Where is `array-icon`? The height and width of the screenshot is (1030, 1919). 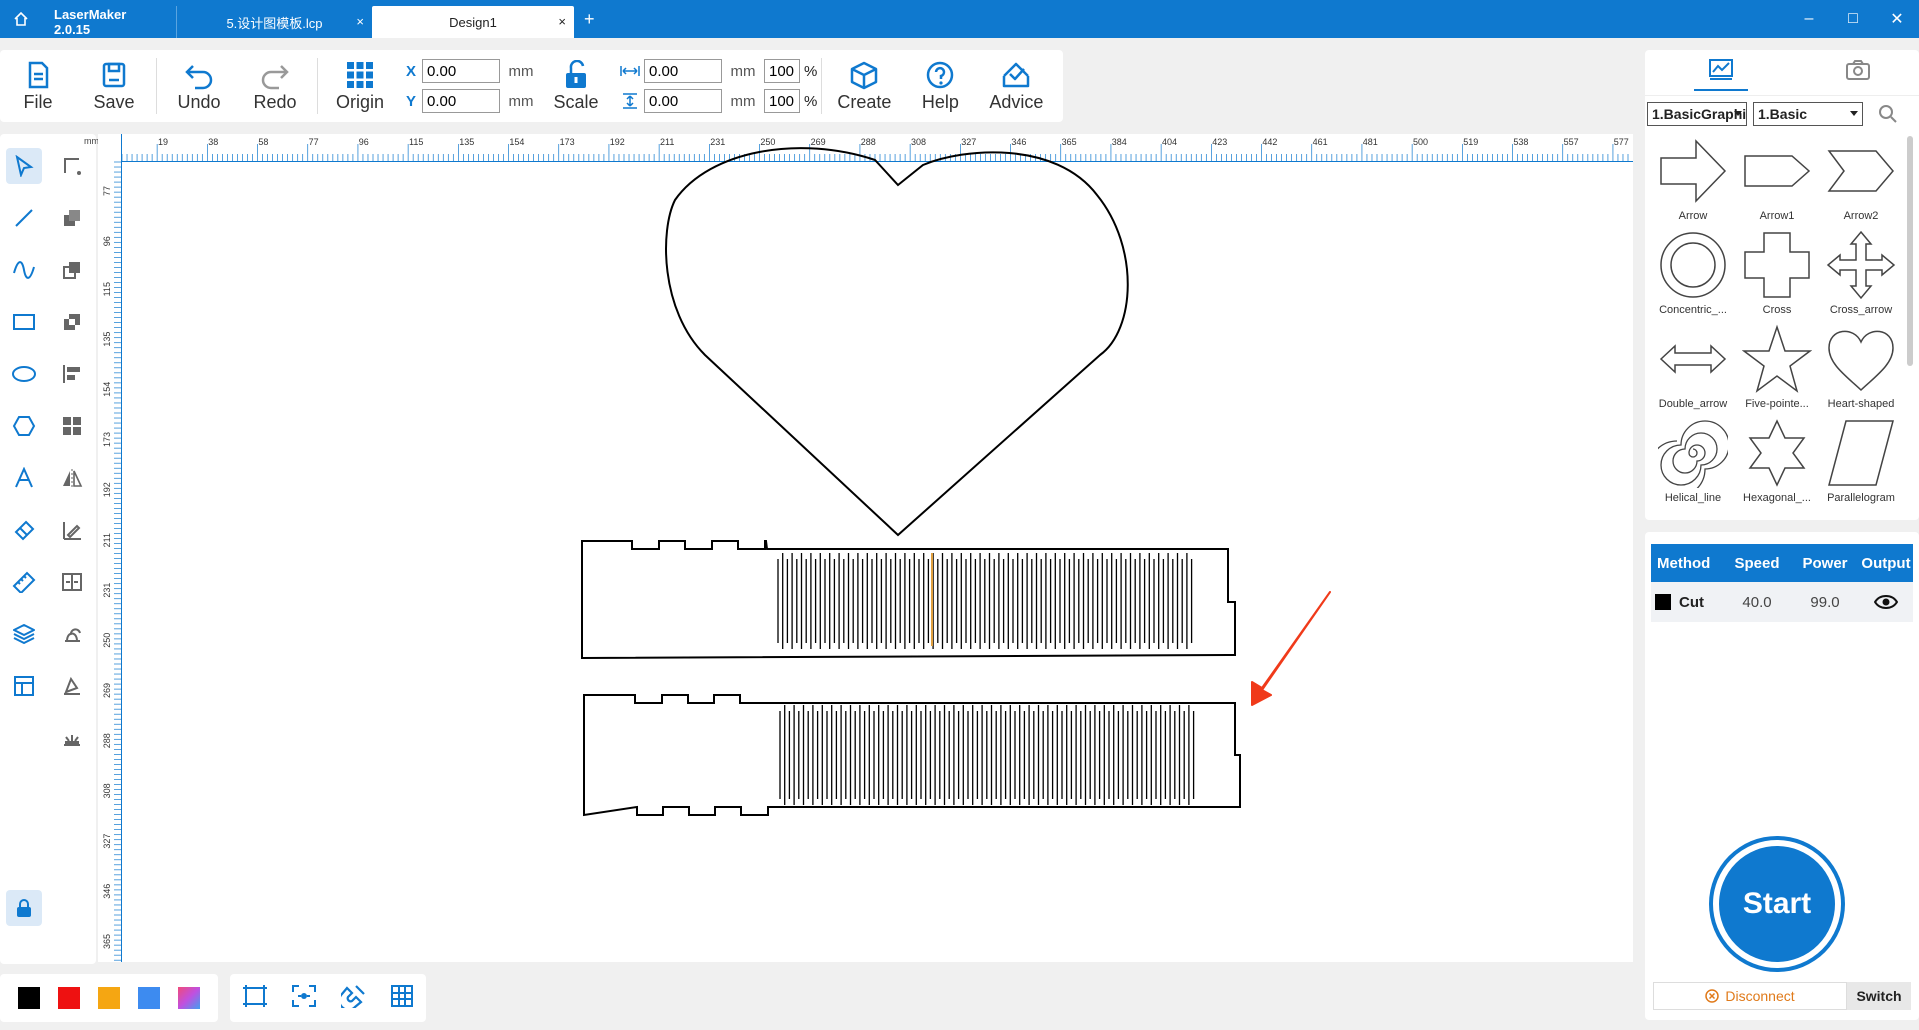
array-icon is located at coordinates (72, 426).